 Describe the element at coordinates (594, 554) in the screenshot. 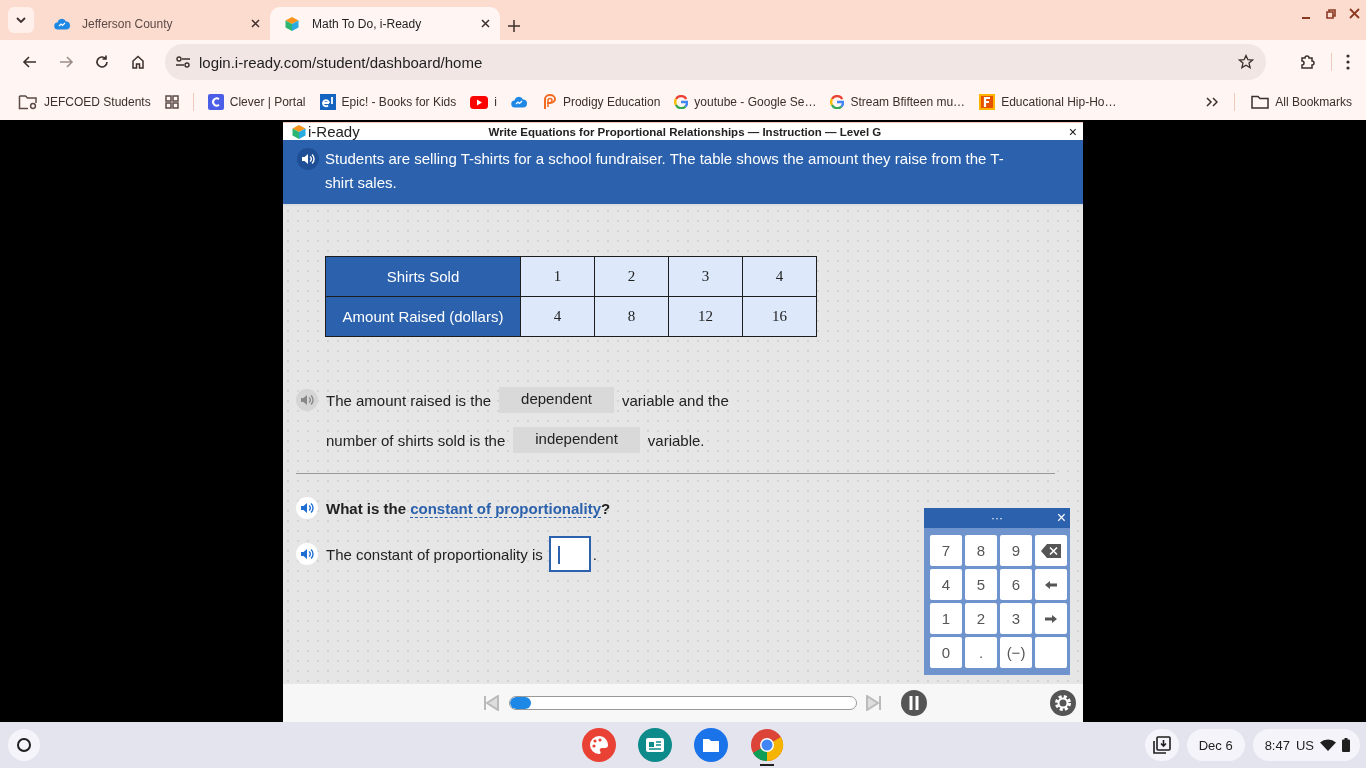

I see `sentence-text: .` at that location.